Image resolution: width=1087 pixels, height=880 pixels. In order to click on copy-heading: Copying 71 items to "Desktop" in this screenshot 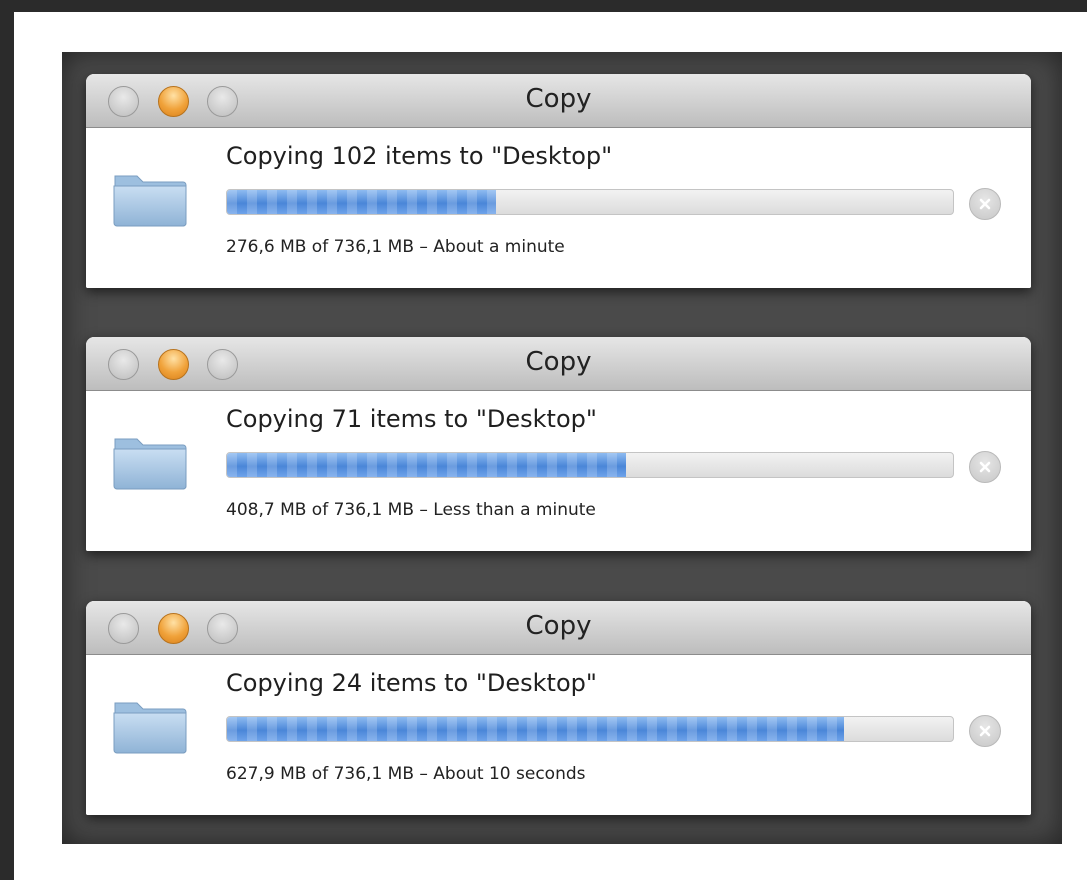, I will do `click(411, 419)`.